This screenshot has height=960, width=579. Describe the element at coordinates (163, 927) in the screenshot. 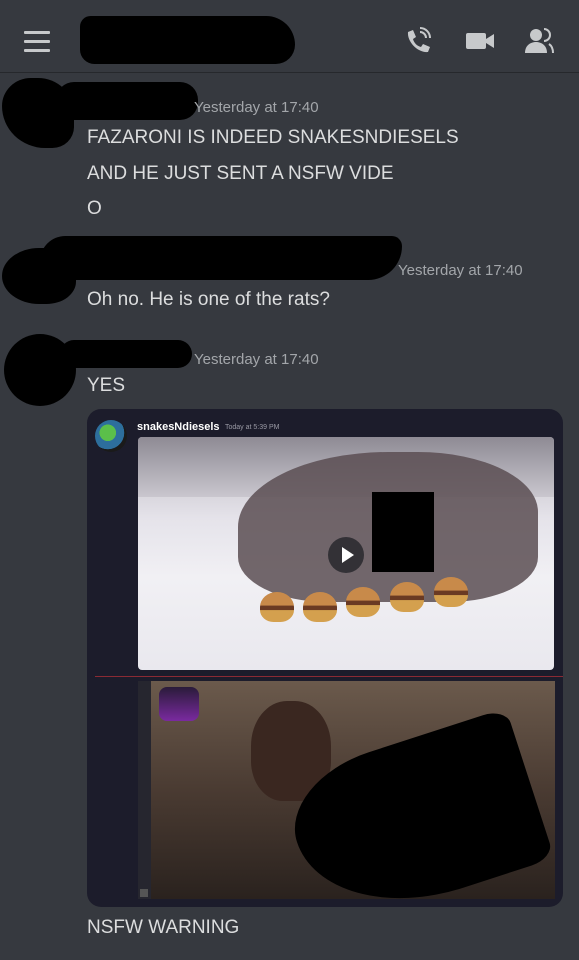

I see `message-text-line: NSFW WARNING` at that location.